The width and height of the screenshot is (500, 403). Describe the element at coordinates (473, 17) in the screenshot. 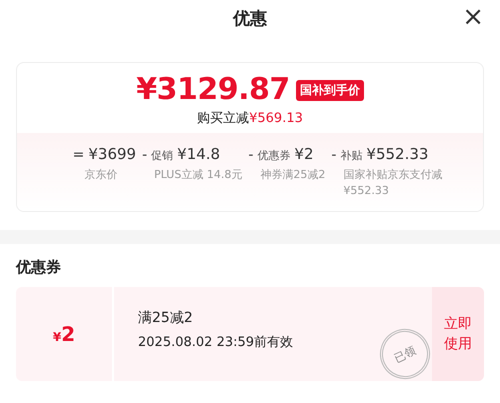

I see `close-button: ×` at that location.